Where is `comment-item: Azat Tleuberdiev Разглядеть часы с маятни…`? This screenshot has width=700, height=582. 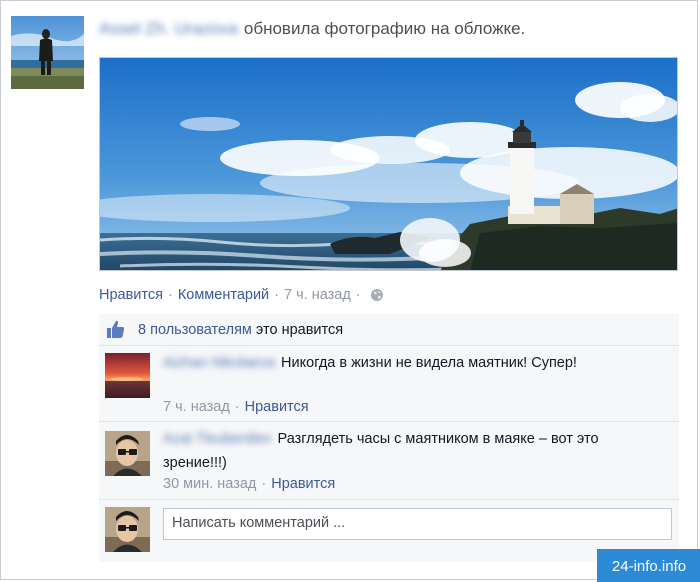
comment-item: Azat Tleuberdiev Разглядеть часы с маятни… is located at coordinates (389, 461).